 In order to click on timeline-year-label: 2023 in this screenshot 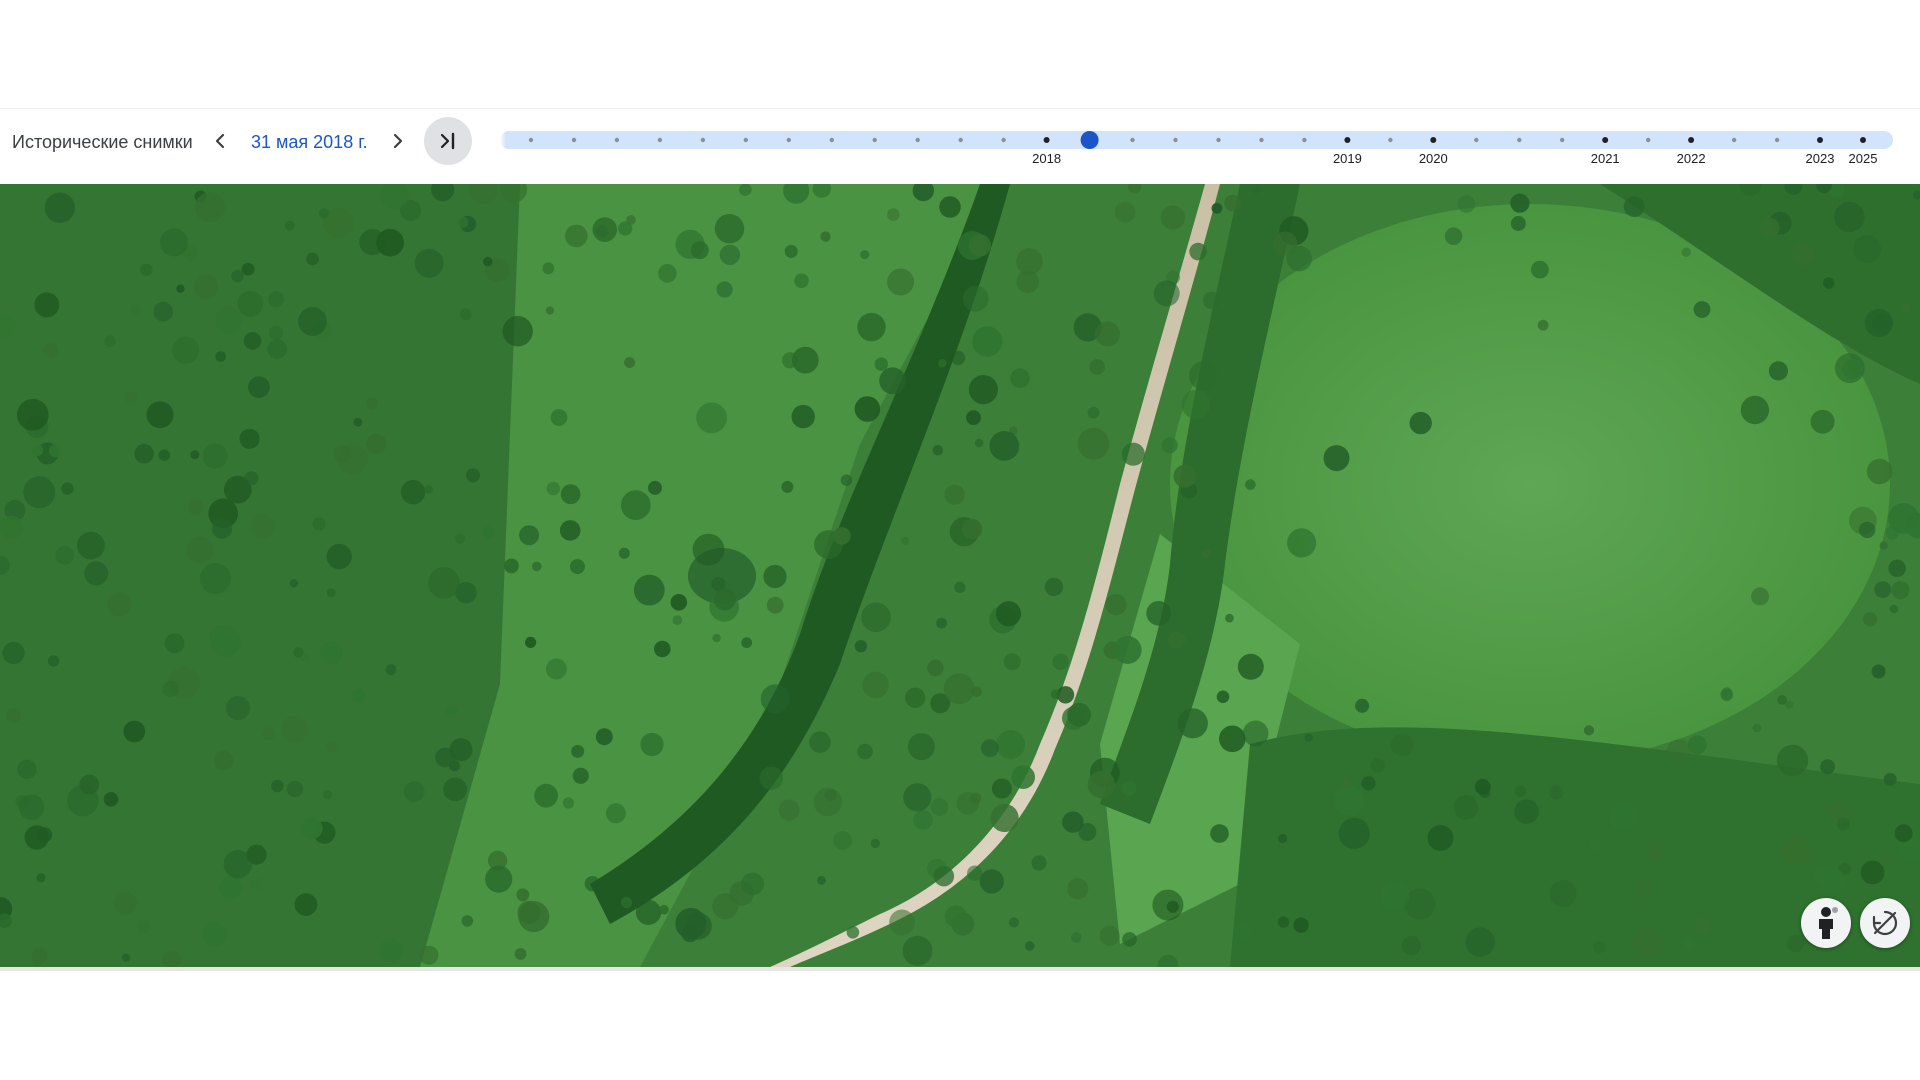, I will do `click(1820, 158)`.